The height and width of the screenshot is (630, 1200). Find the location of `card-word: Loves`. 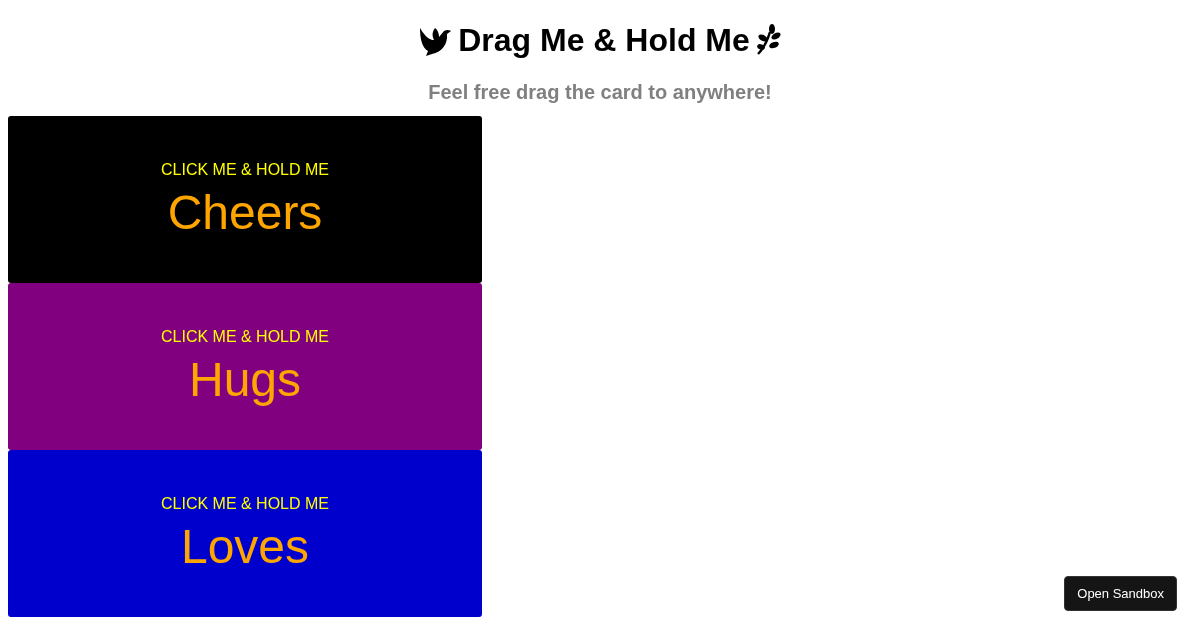

card-word: Loves is located at coordinates (245, 546).